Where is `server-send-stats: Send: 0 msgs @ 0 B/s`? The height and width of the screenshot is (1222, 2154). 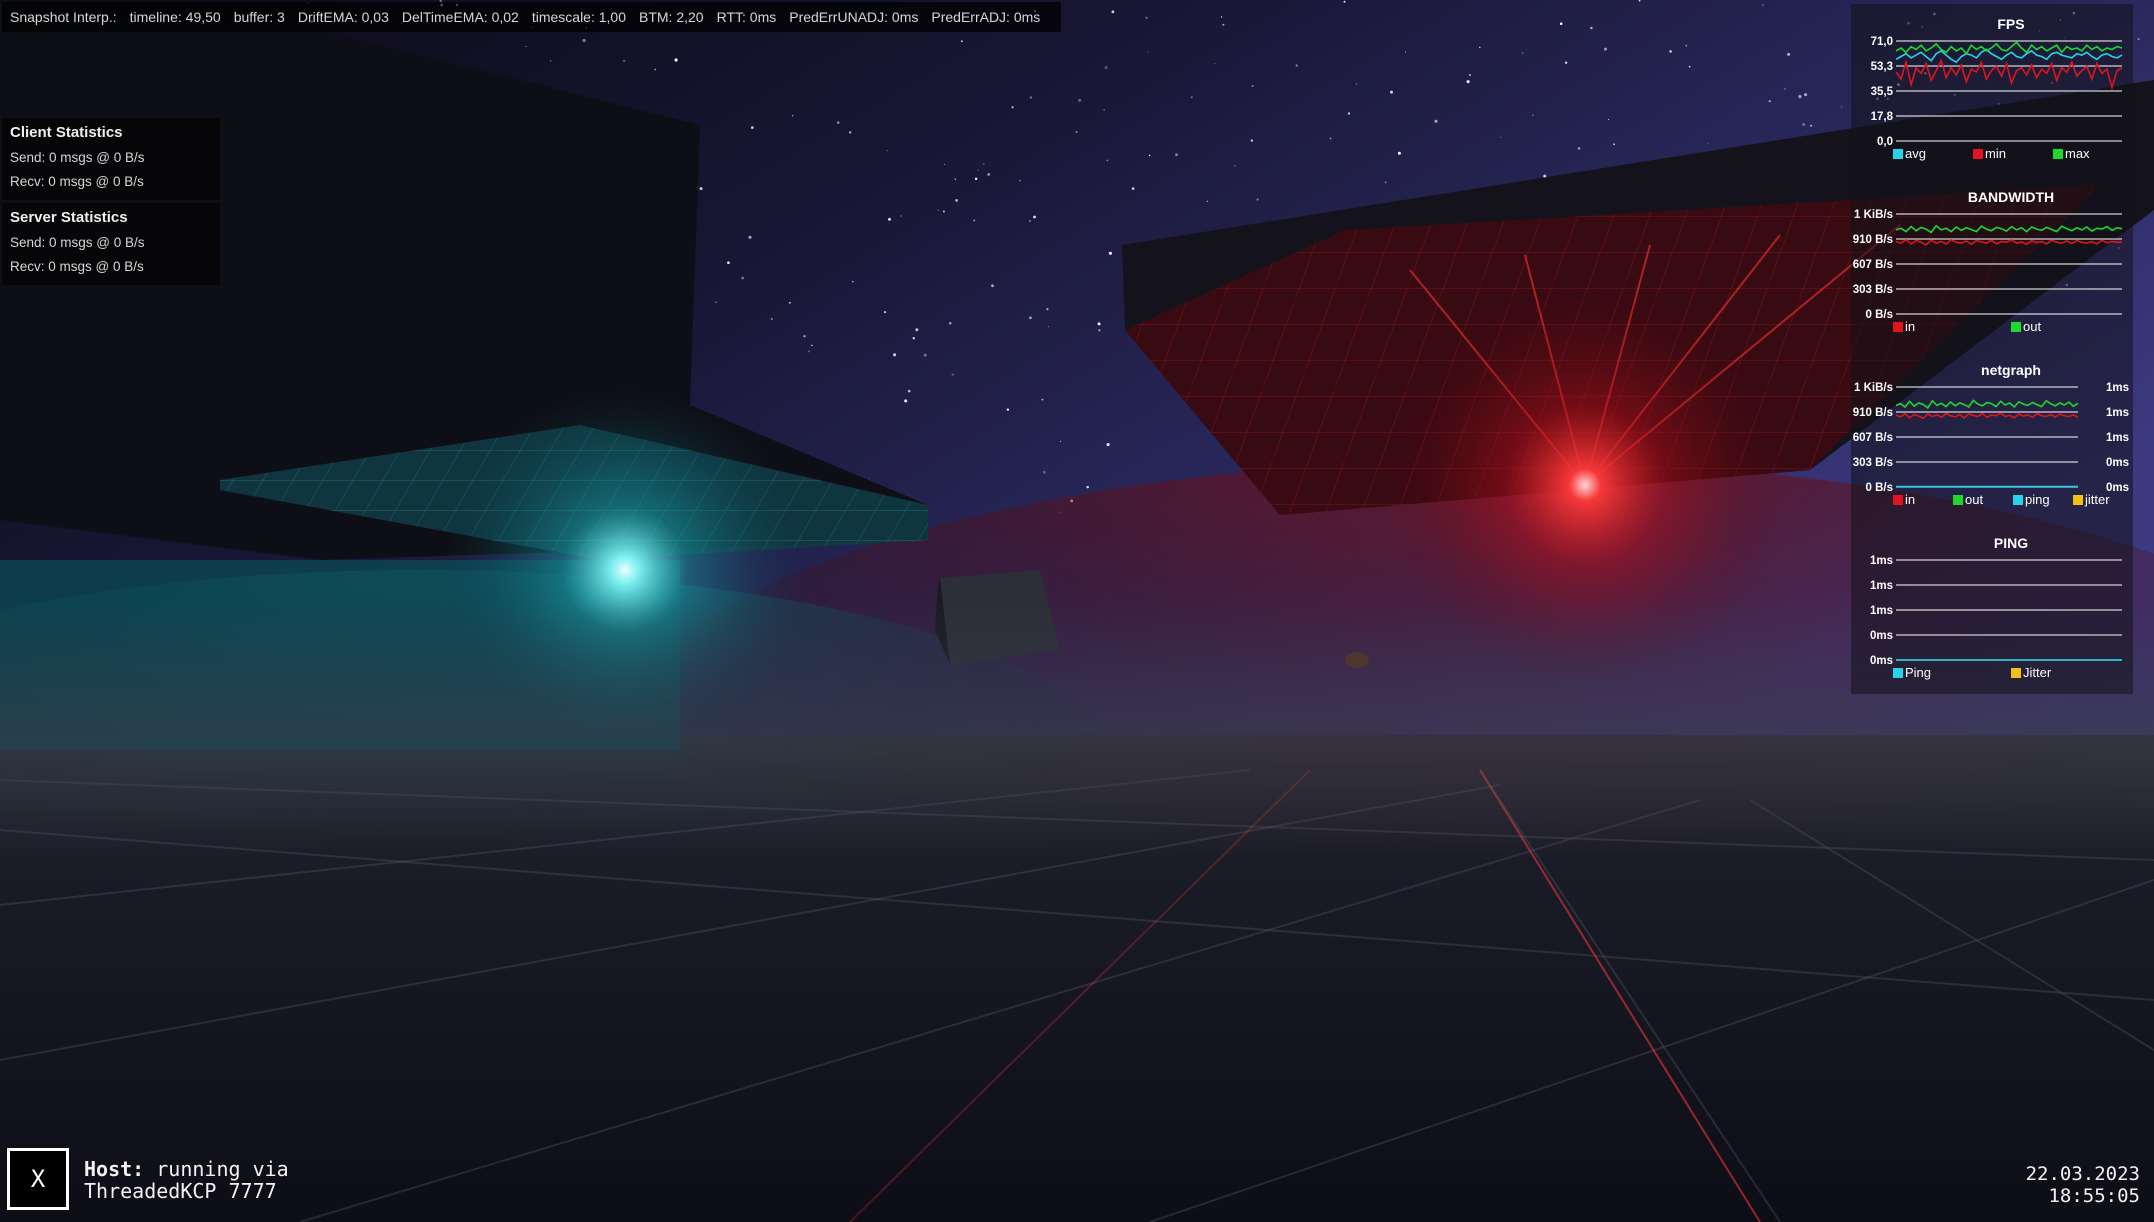
server-send-stats: Send: 0 msgs @ 0 B/s is located at coordinates (77, 242).